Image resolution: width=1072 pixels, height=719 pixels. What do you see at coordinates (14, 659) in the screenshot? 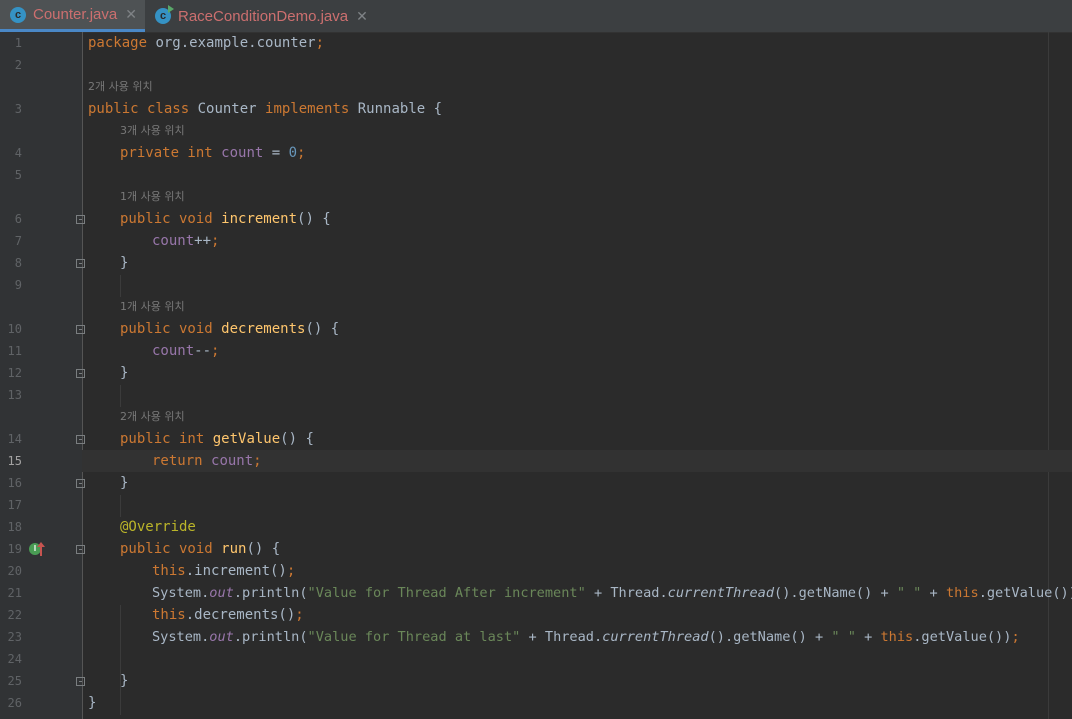
I see `code-line: 24` at bounding box center [14, 659].